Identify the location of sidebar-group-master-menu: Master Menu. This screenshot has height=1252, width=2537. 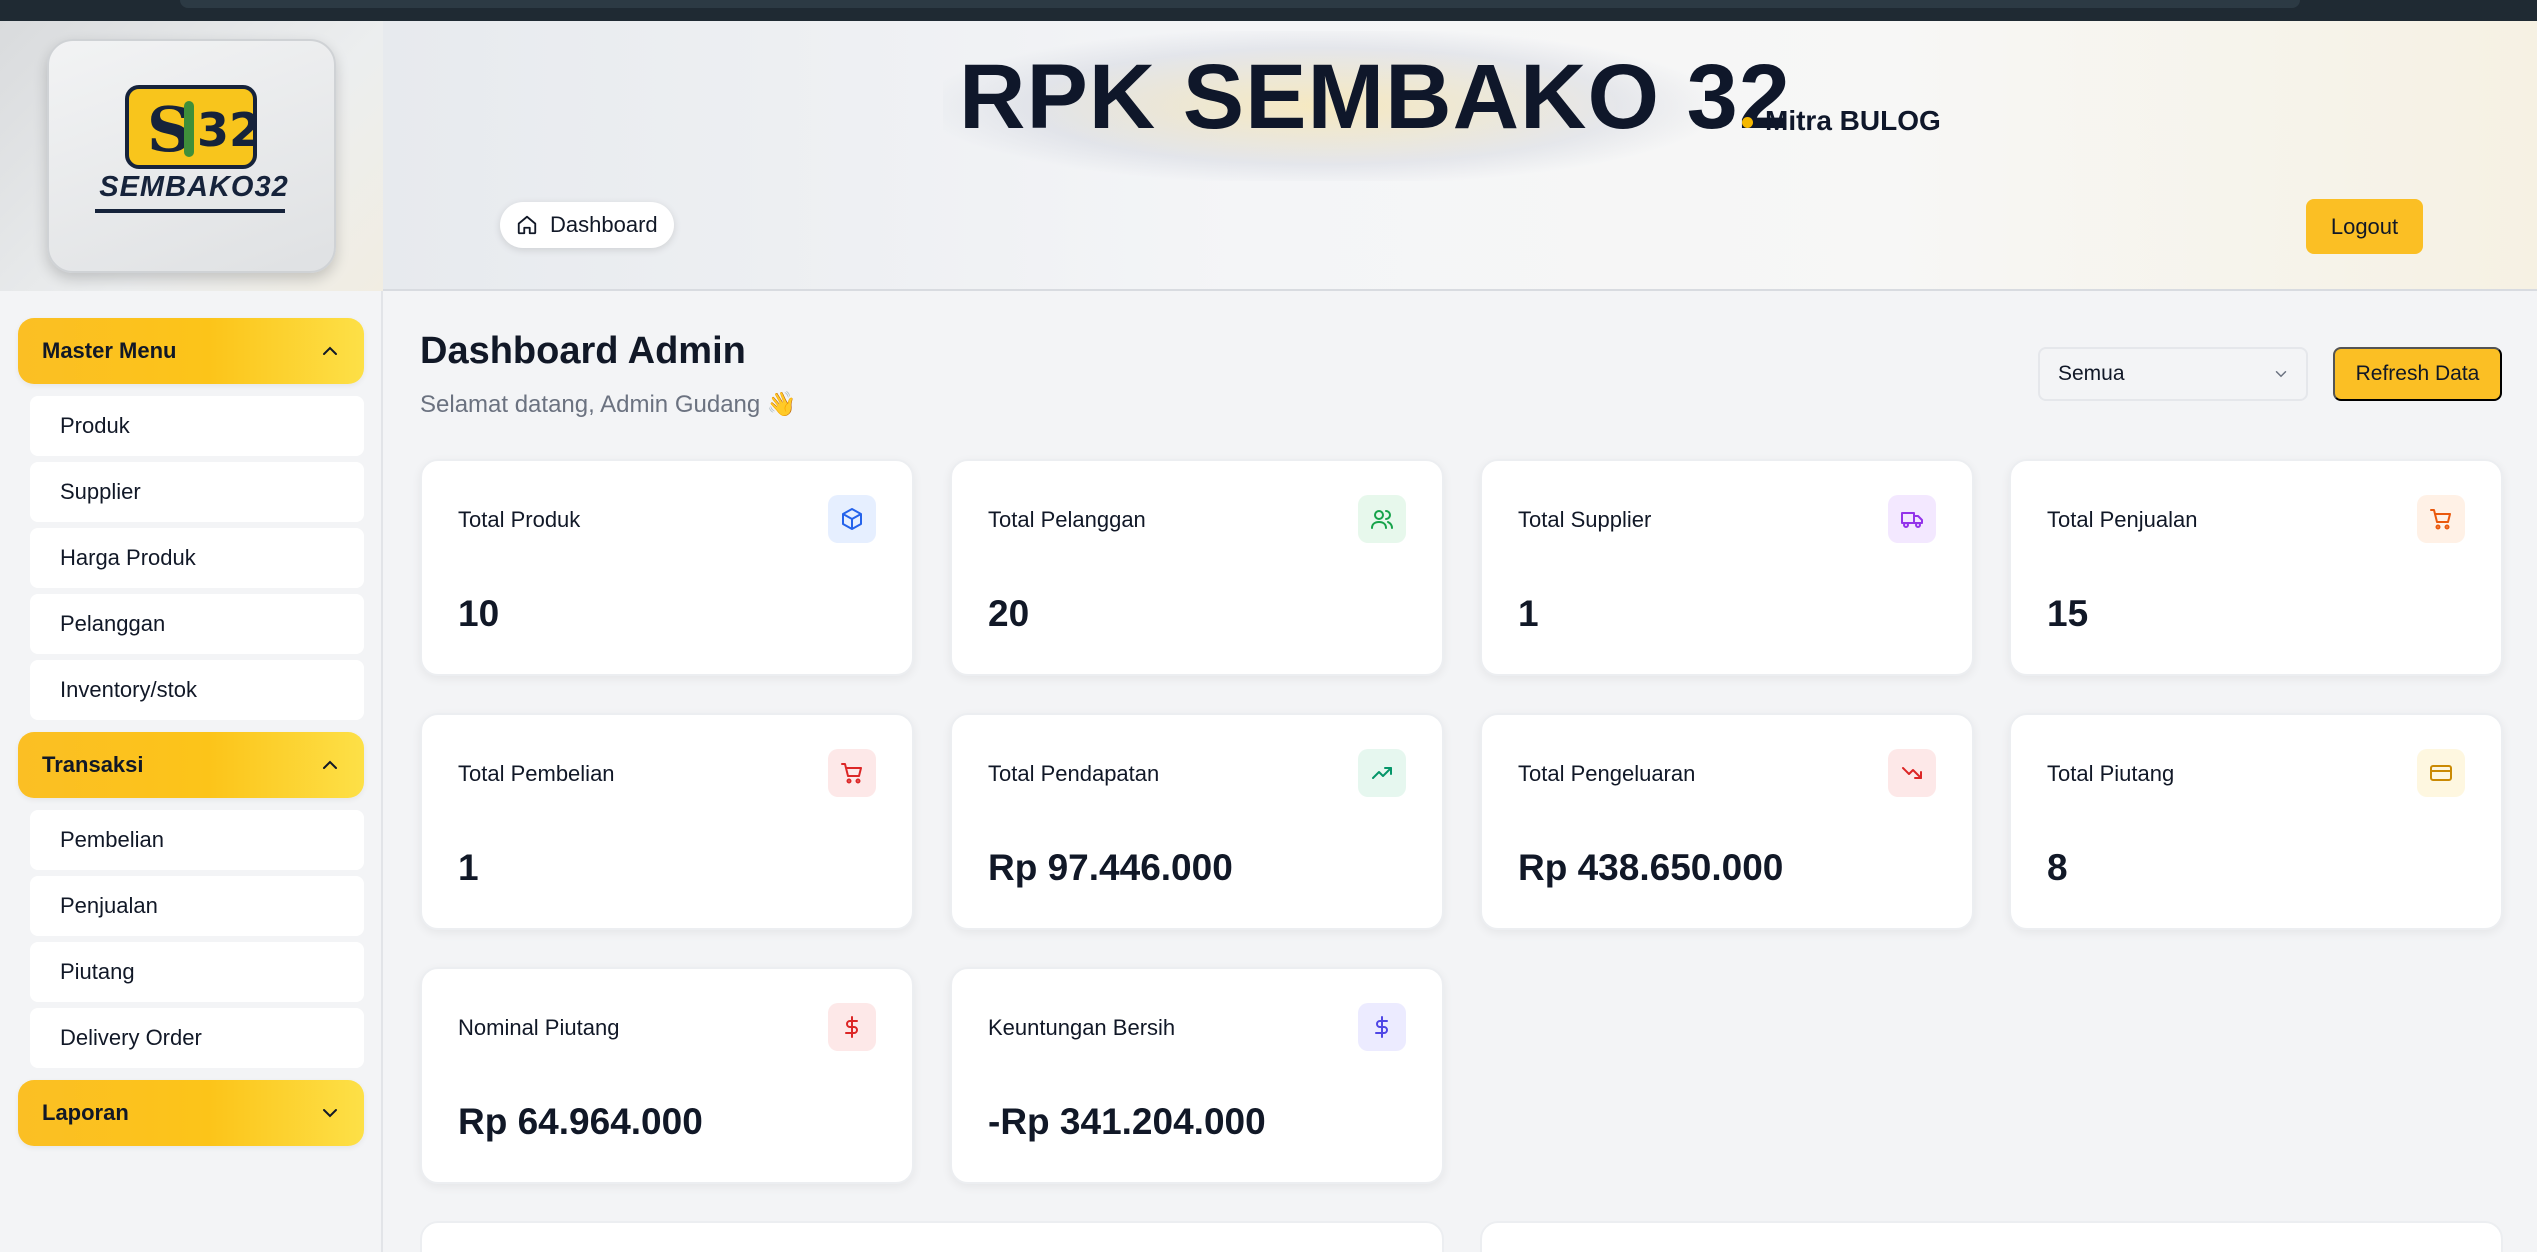
(191, 351).